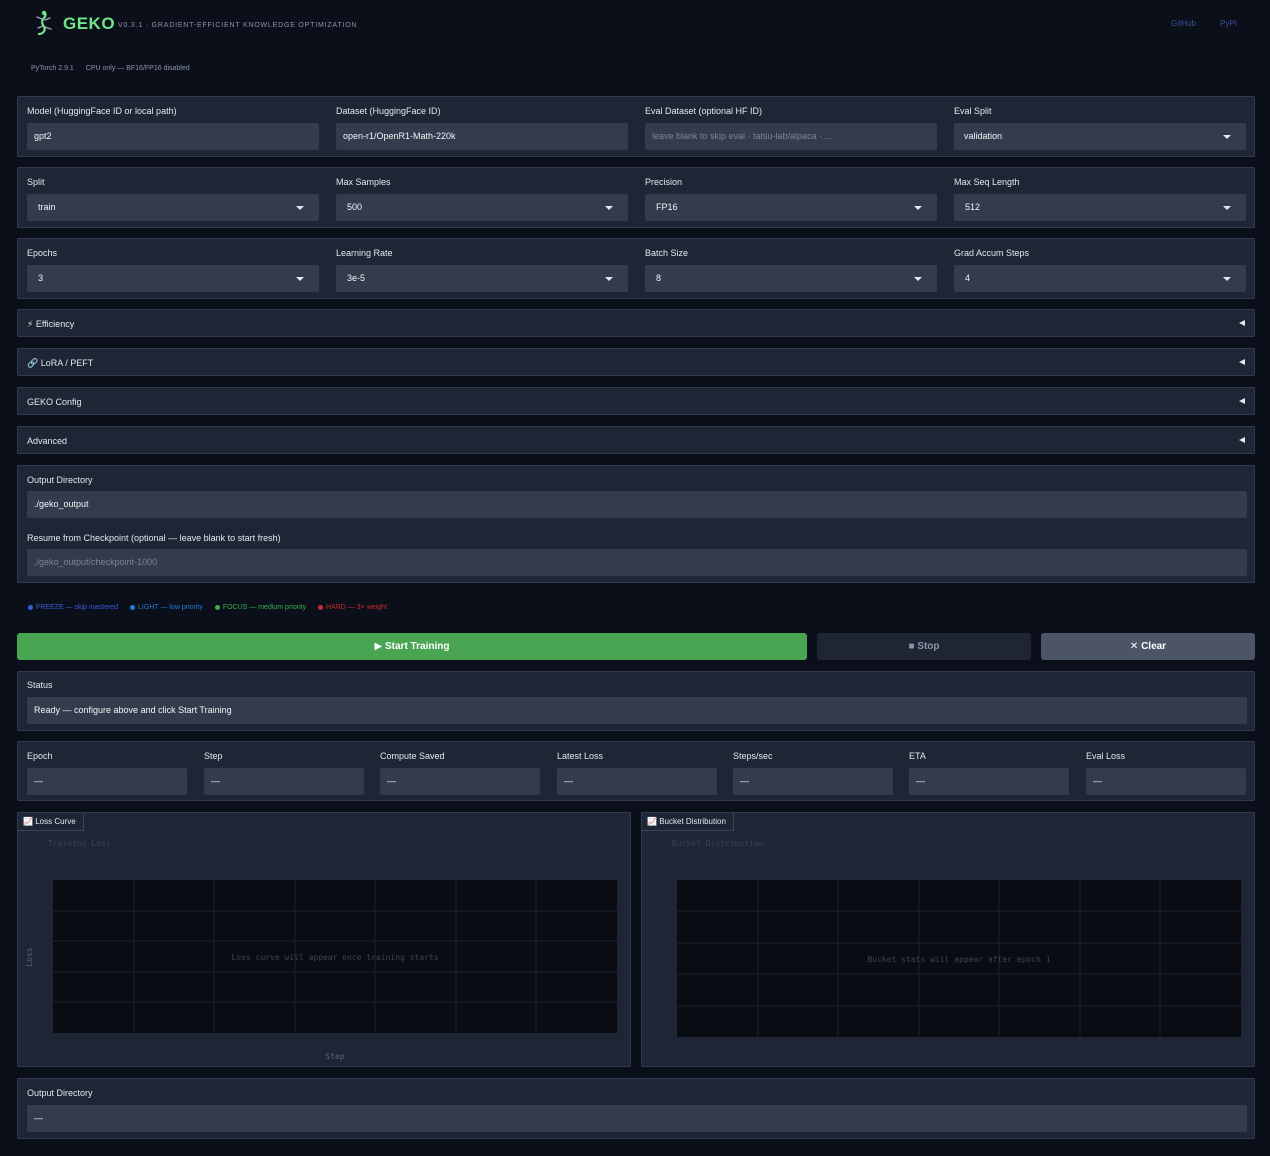 The image size is (1270, 1156). I want to click on link-icon: 🔗, so click(33, 363).